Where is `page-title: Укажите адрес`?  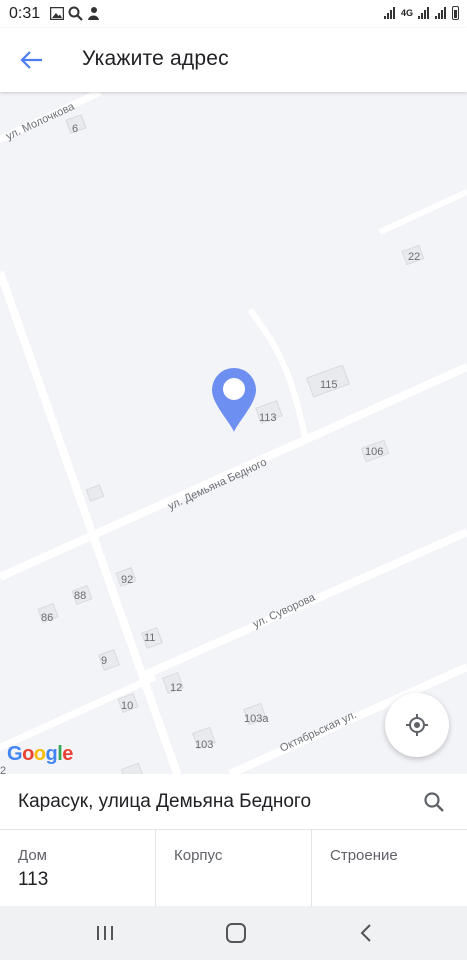 page-title: Укажите адрес is located at coordinates (155, 58).